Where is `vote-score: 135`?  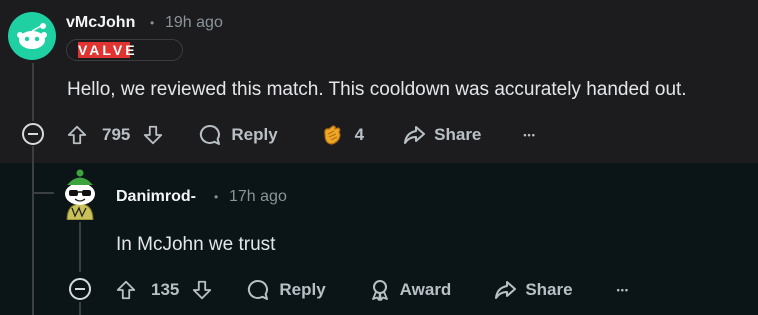 vote-score: 135 is located at coordinates (165, 289).